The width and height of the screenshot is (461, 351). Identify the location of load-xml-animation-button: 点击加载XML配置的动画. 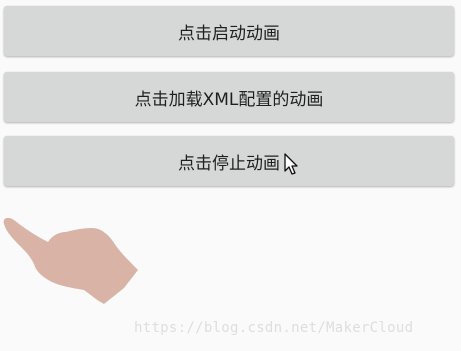
(229, 97).